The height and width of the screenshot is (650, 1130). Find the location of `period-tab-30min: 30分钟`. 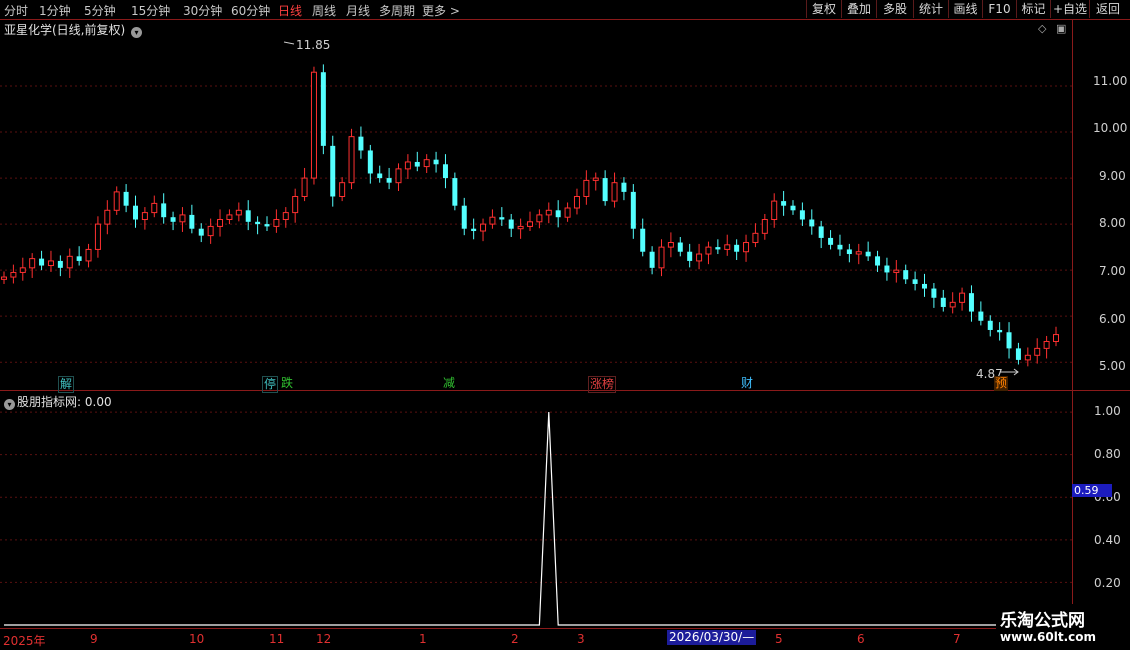

period-tab-30min: 30分钟 is located at coordinates (202, 10).